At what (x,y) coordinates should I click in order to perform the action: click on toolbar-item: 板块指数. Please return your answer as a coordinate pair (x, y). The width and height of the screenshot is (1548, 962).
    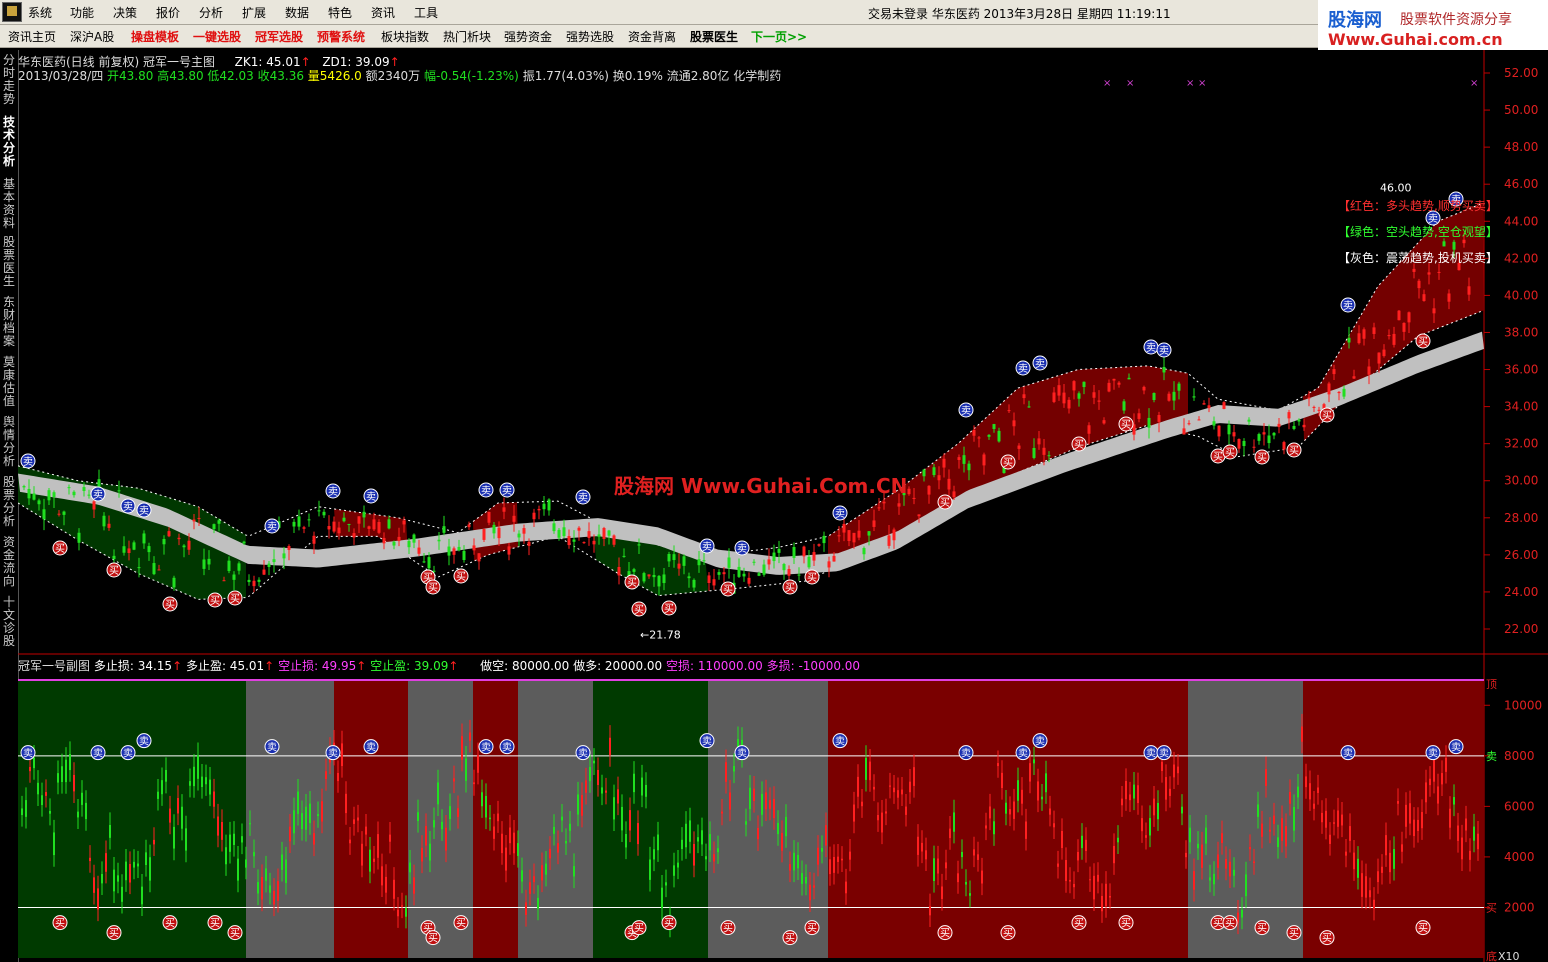
    Looking at the image, I should click on (405, 36).